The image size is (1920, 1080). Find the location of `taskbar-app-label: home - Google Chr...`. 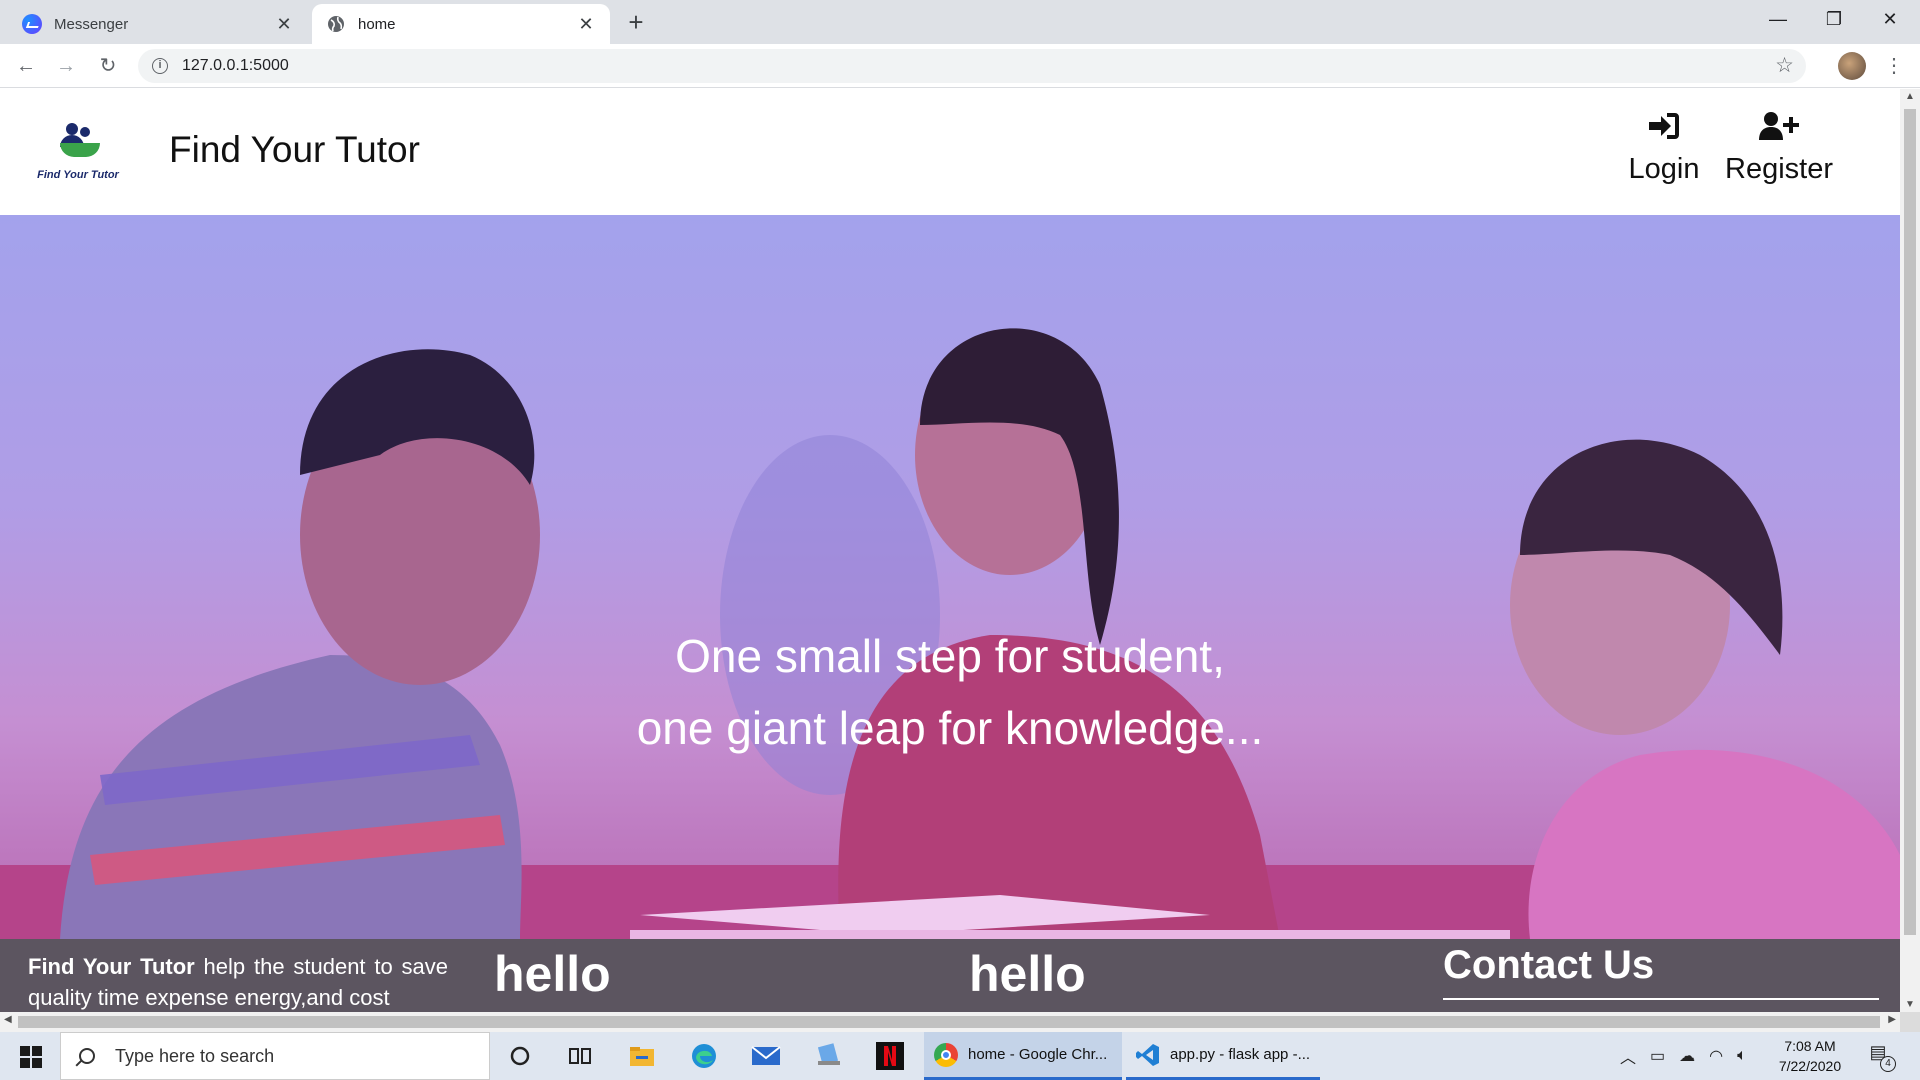

taskbar-app-label: home - Google Chr... is located at coordinates (1038, 1054).